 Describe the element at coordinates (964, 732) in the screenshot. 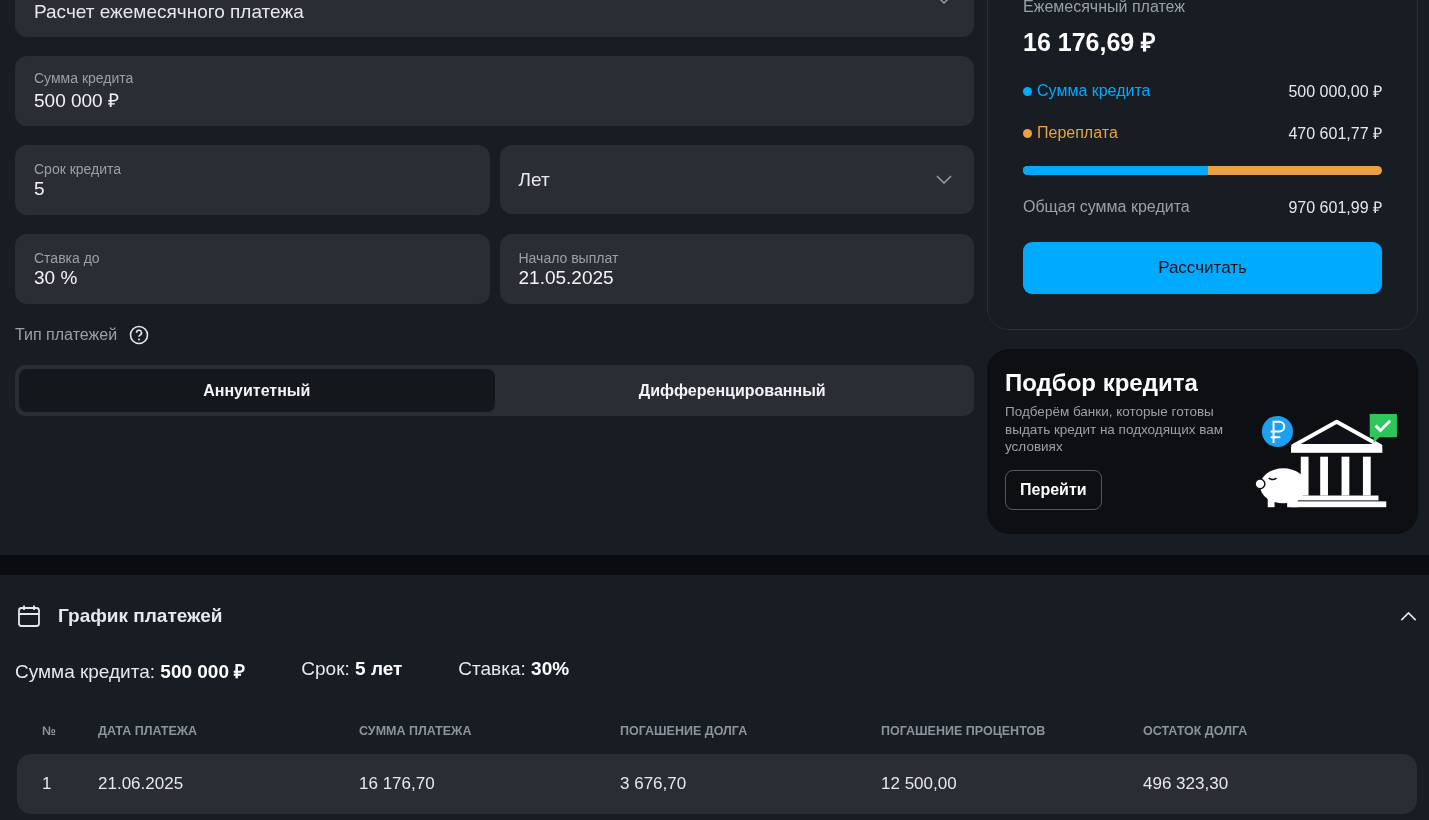

I see `column-header: ПОГАШЕНИЕ ПРОЦЕНТОВ` at that location.